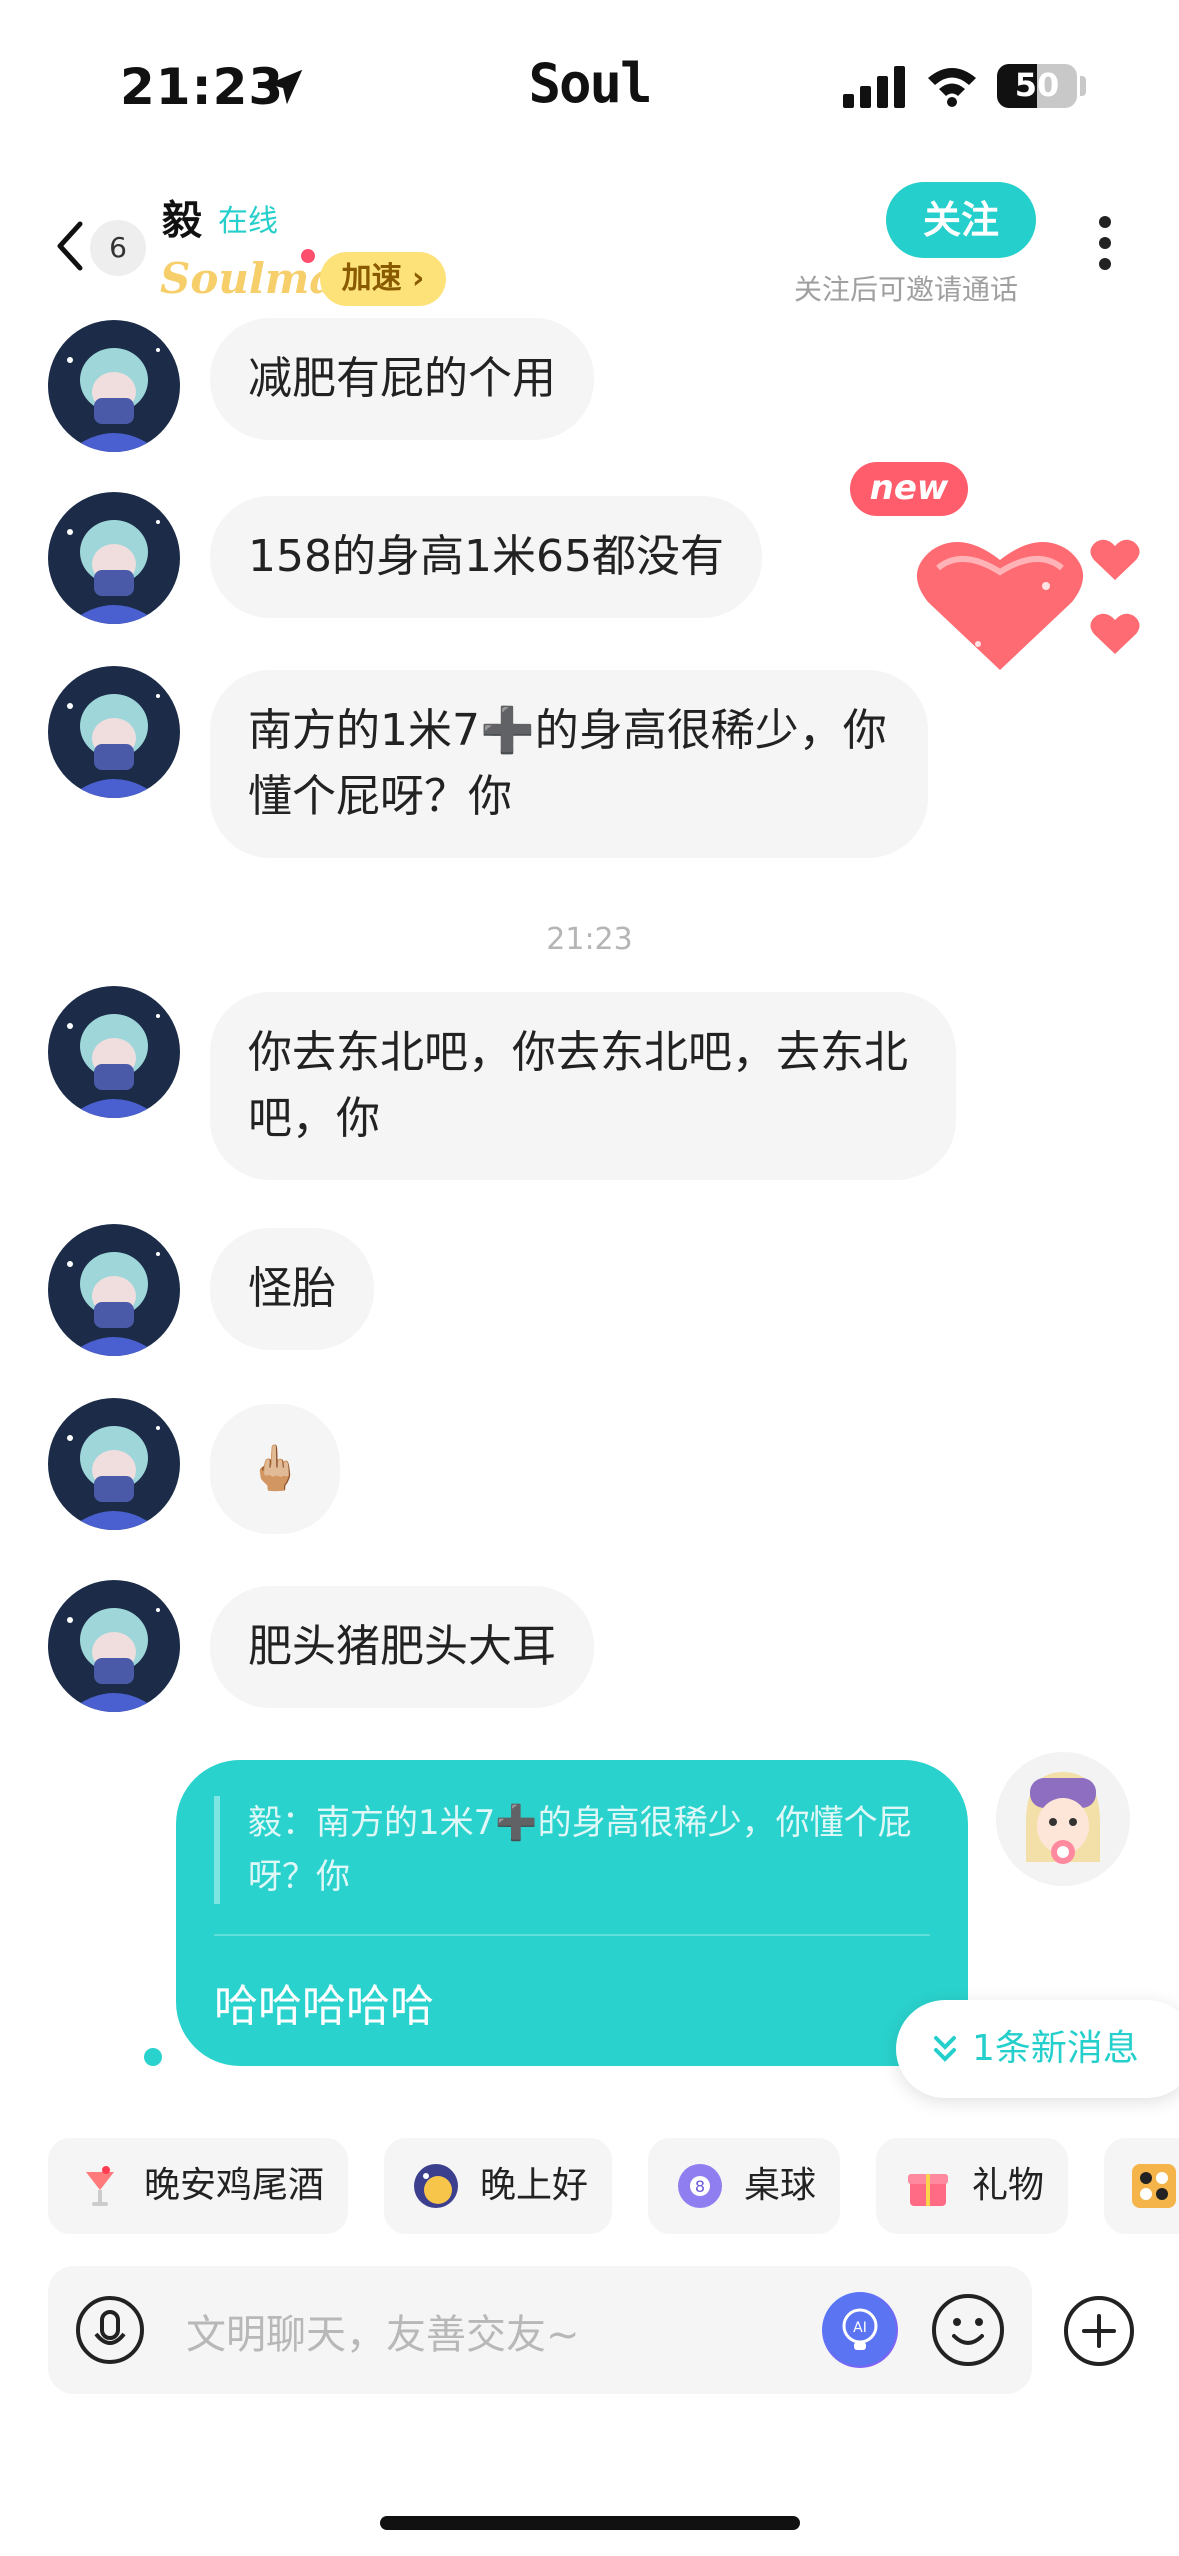  Describe the element at coordinates (1008, 2185) in the screenshot. I see `quick-action-label: 礼物` at that location.